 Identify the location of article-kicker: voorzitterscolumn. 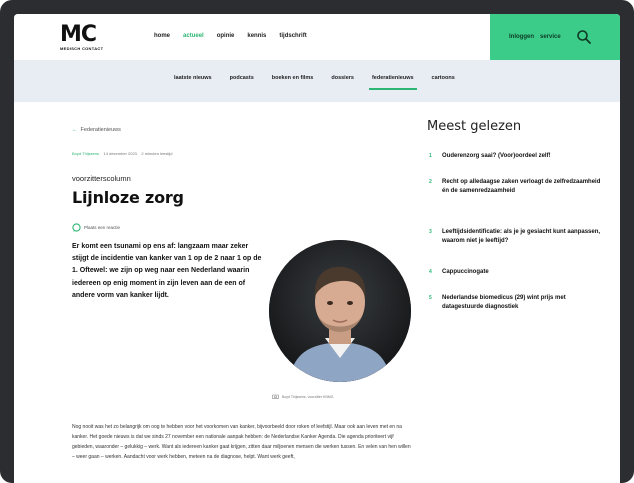
(101, 178).